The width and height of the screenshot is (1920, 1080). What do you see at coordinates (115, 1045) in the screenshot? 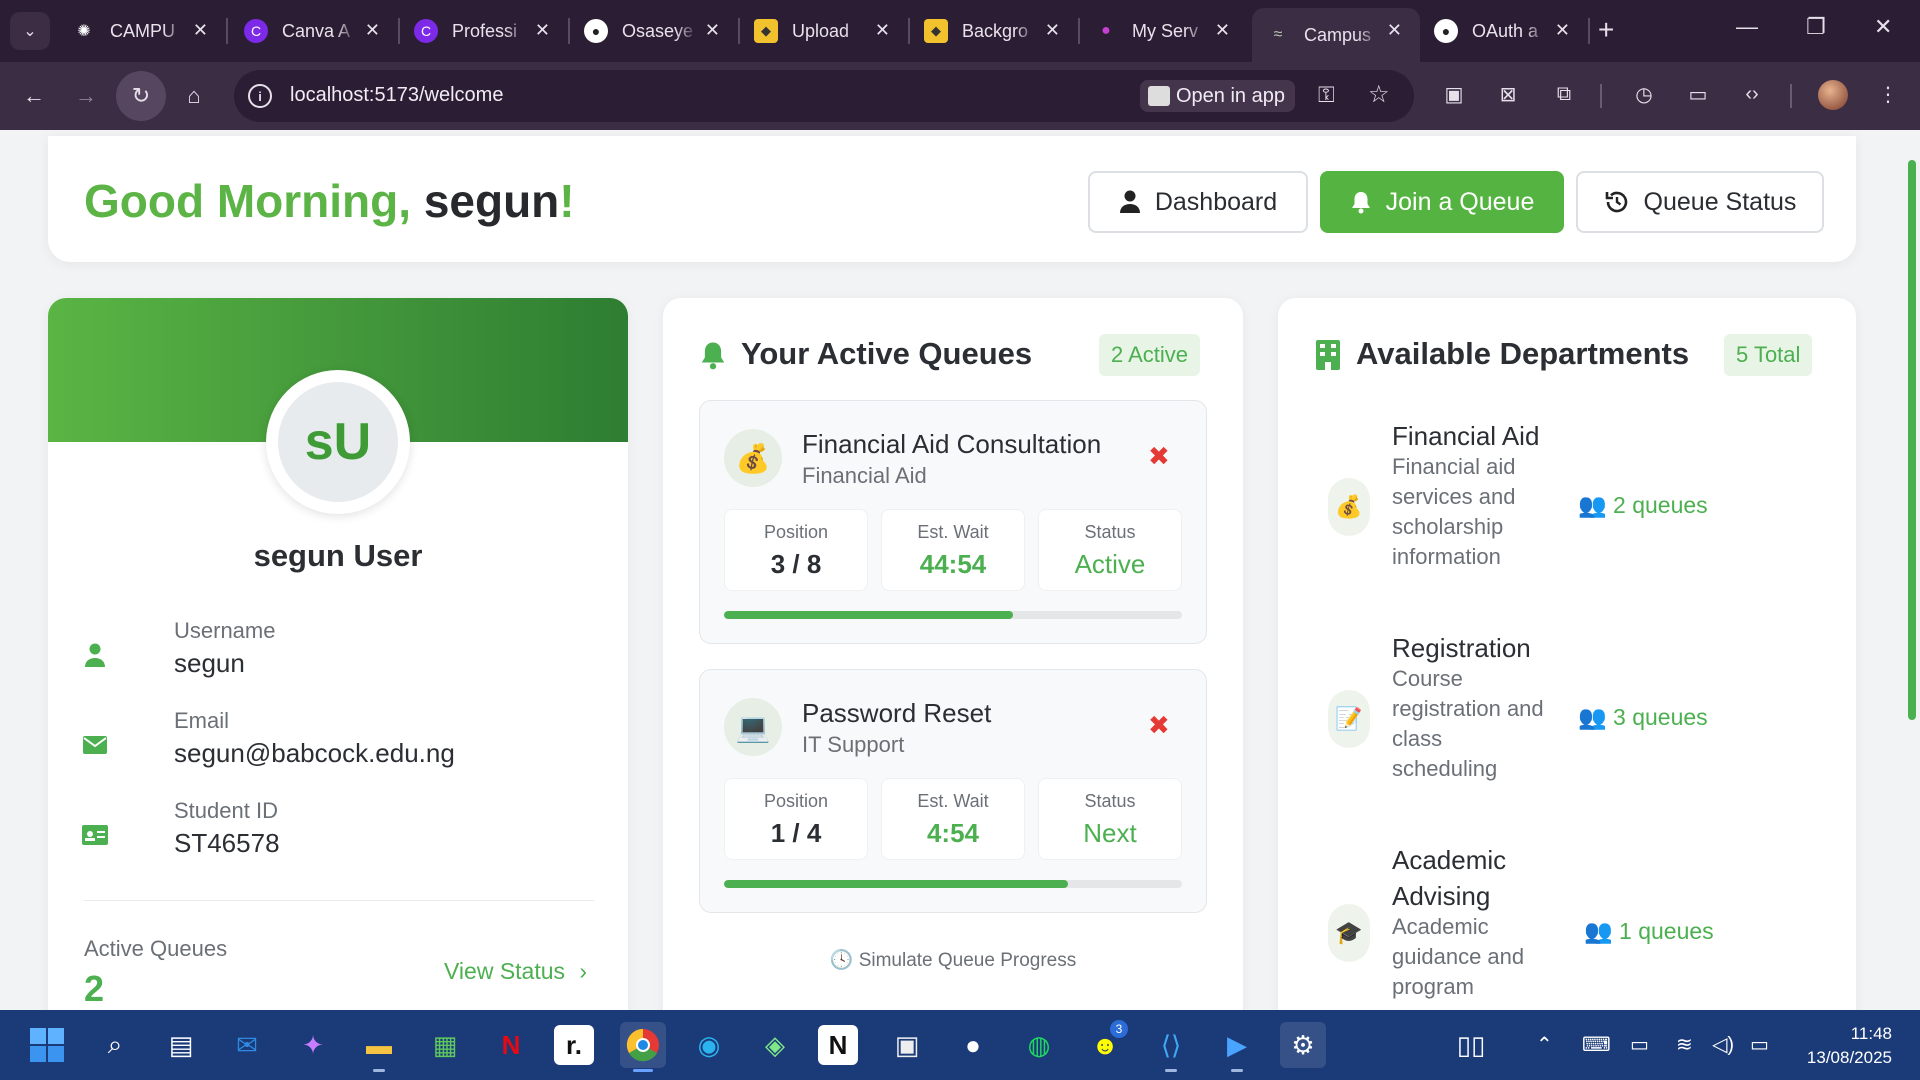
I see `search-icon: ⌕` at bounding box center [115, 1045].